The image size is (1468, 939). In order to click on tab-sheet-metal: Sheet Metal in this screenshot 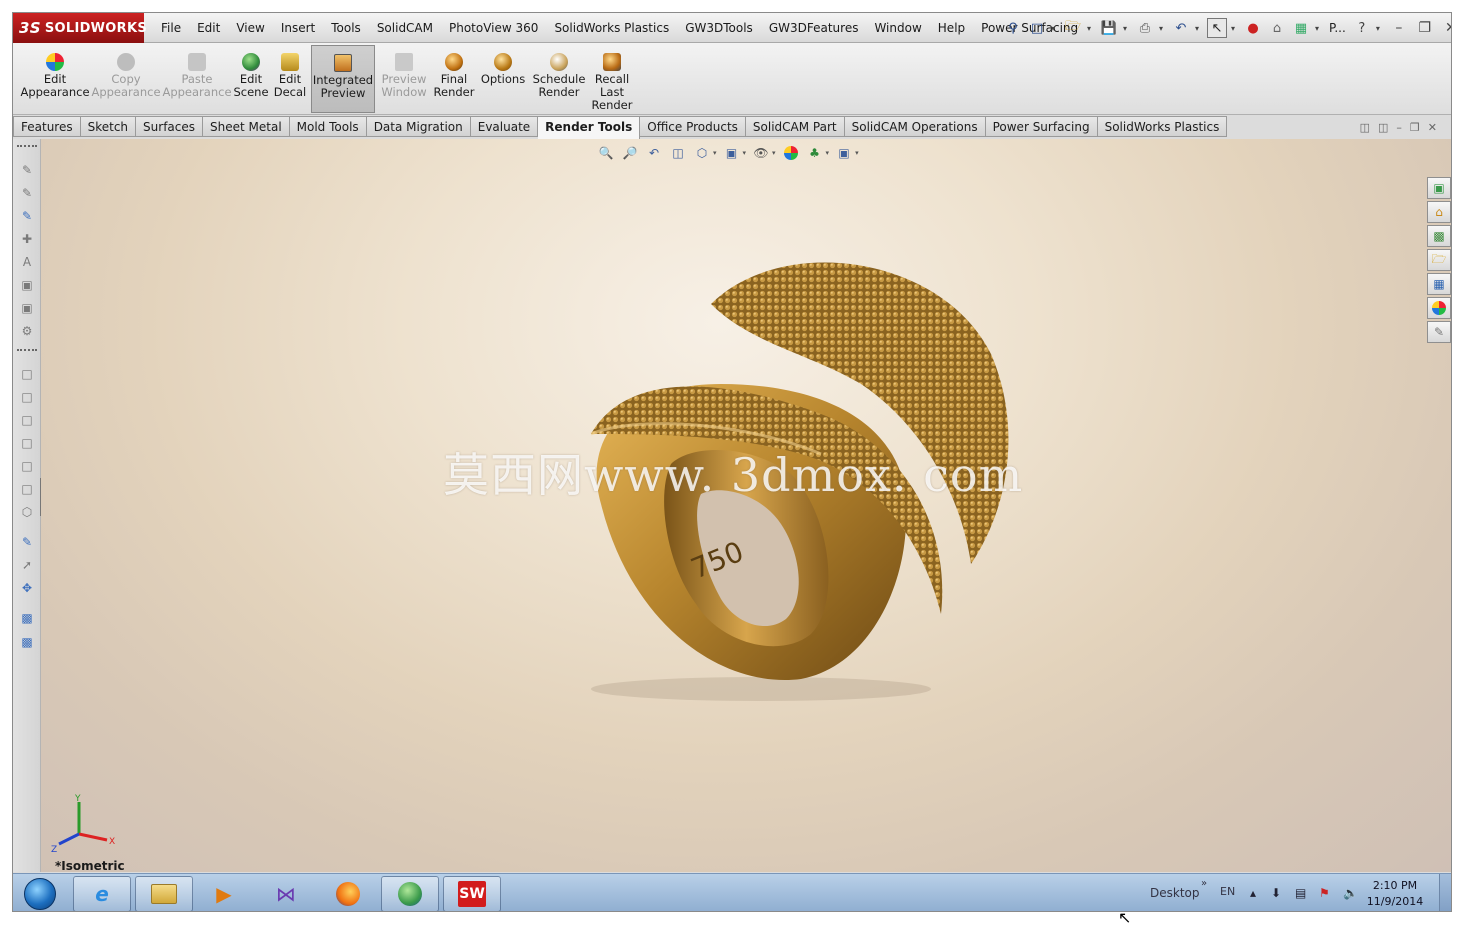, I will do `click(246, 126)`.